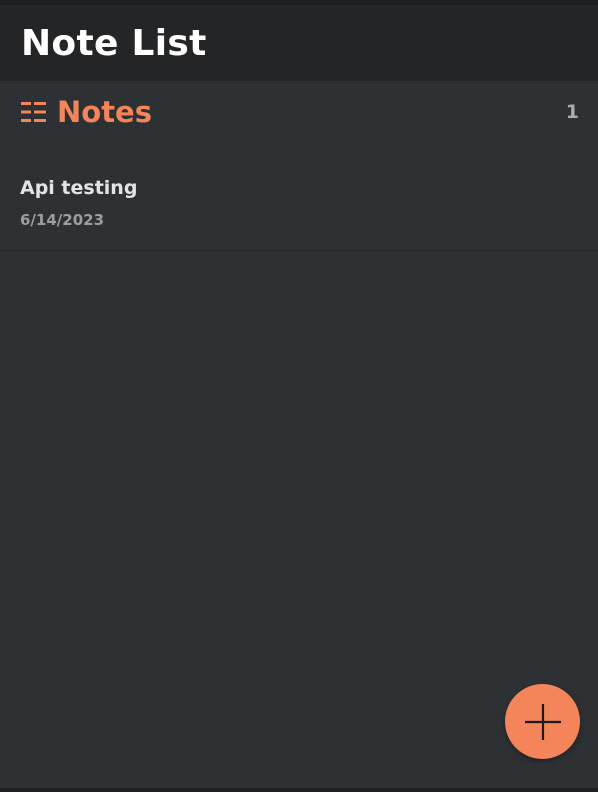 The width and height of the screenshot is (598, 792). What do you see at coordinates (79, 188) in the screenshot?
I see `note-title: Api testing` at bounding box center [79, 188].